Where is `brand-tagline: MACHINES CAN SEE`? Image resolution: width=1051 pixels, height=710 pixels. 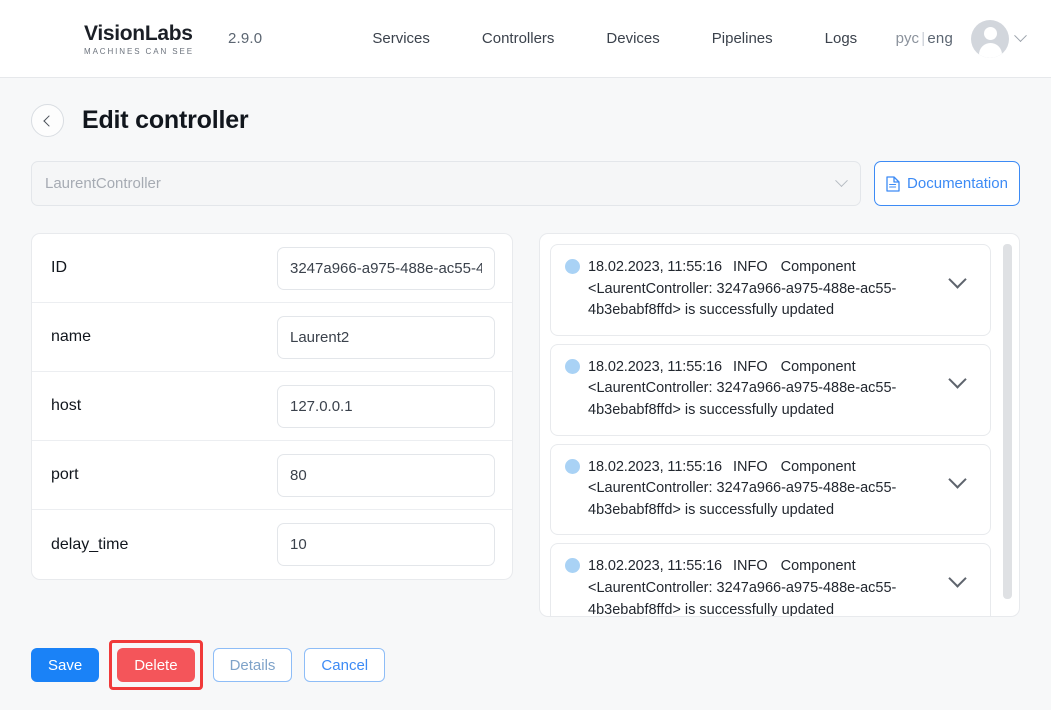 brand-tagline: MACHINES CAN SEE is located at coordinates (139, 51).